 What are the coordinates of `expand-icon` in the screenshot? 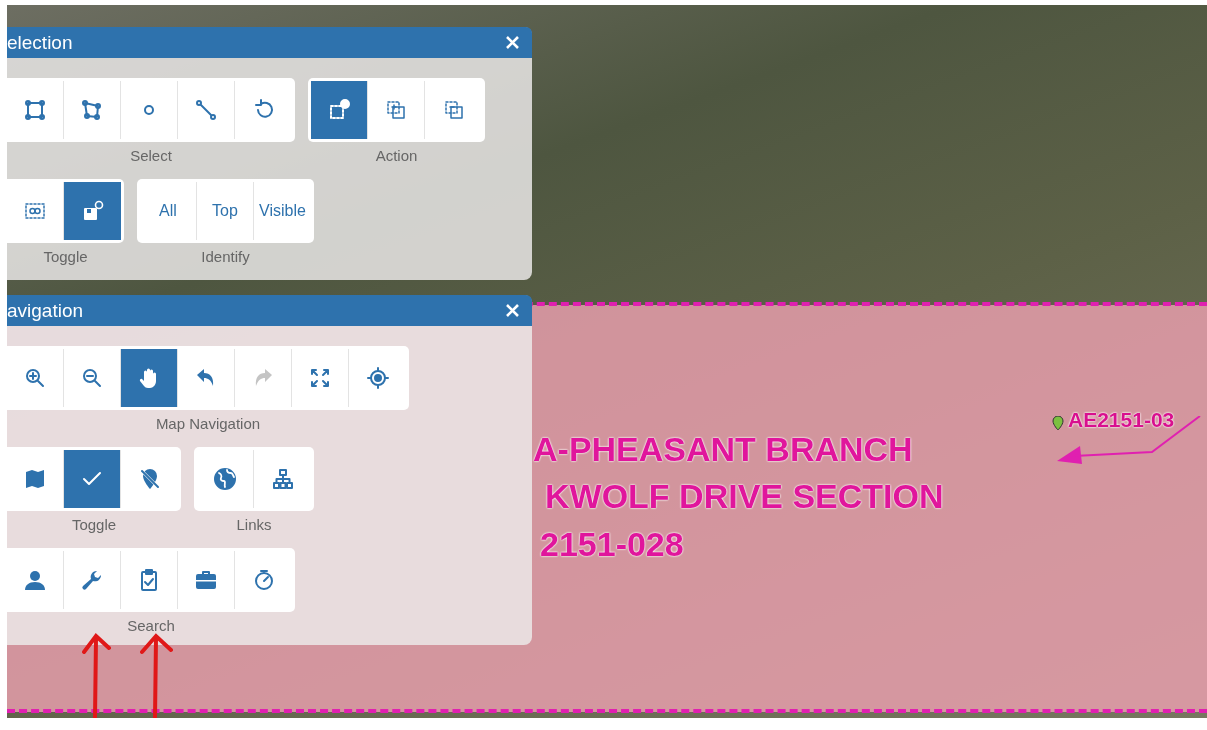 It's located at (320, 378).